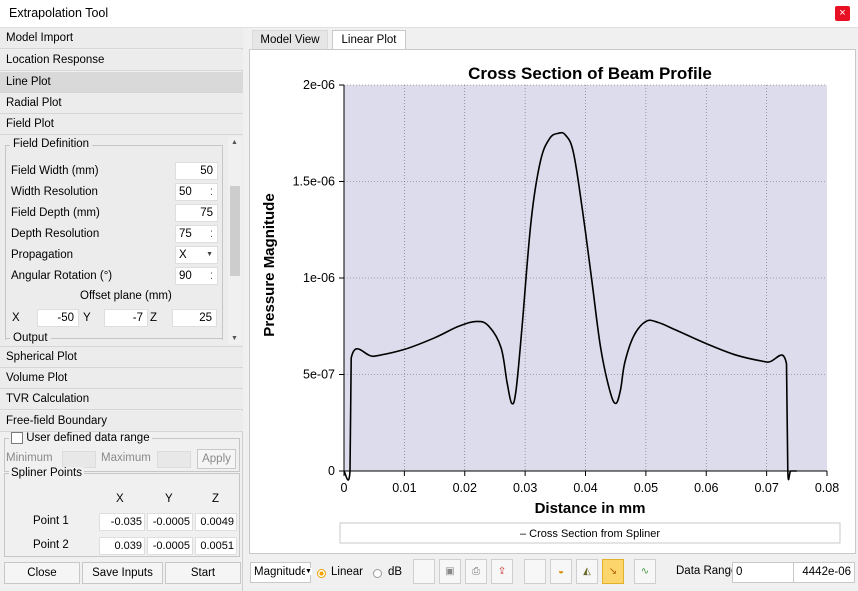 This screenshot has height=591, width=858. Describe the element at coordinates (122, 522) in the screenshot. I see `point-1-x-input: -0.035` at that location.